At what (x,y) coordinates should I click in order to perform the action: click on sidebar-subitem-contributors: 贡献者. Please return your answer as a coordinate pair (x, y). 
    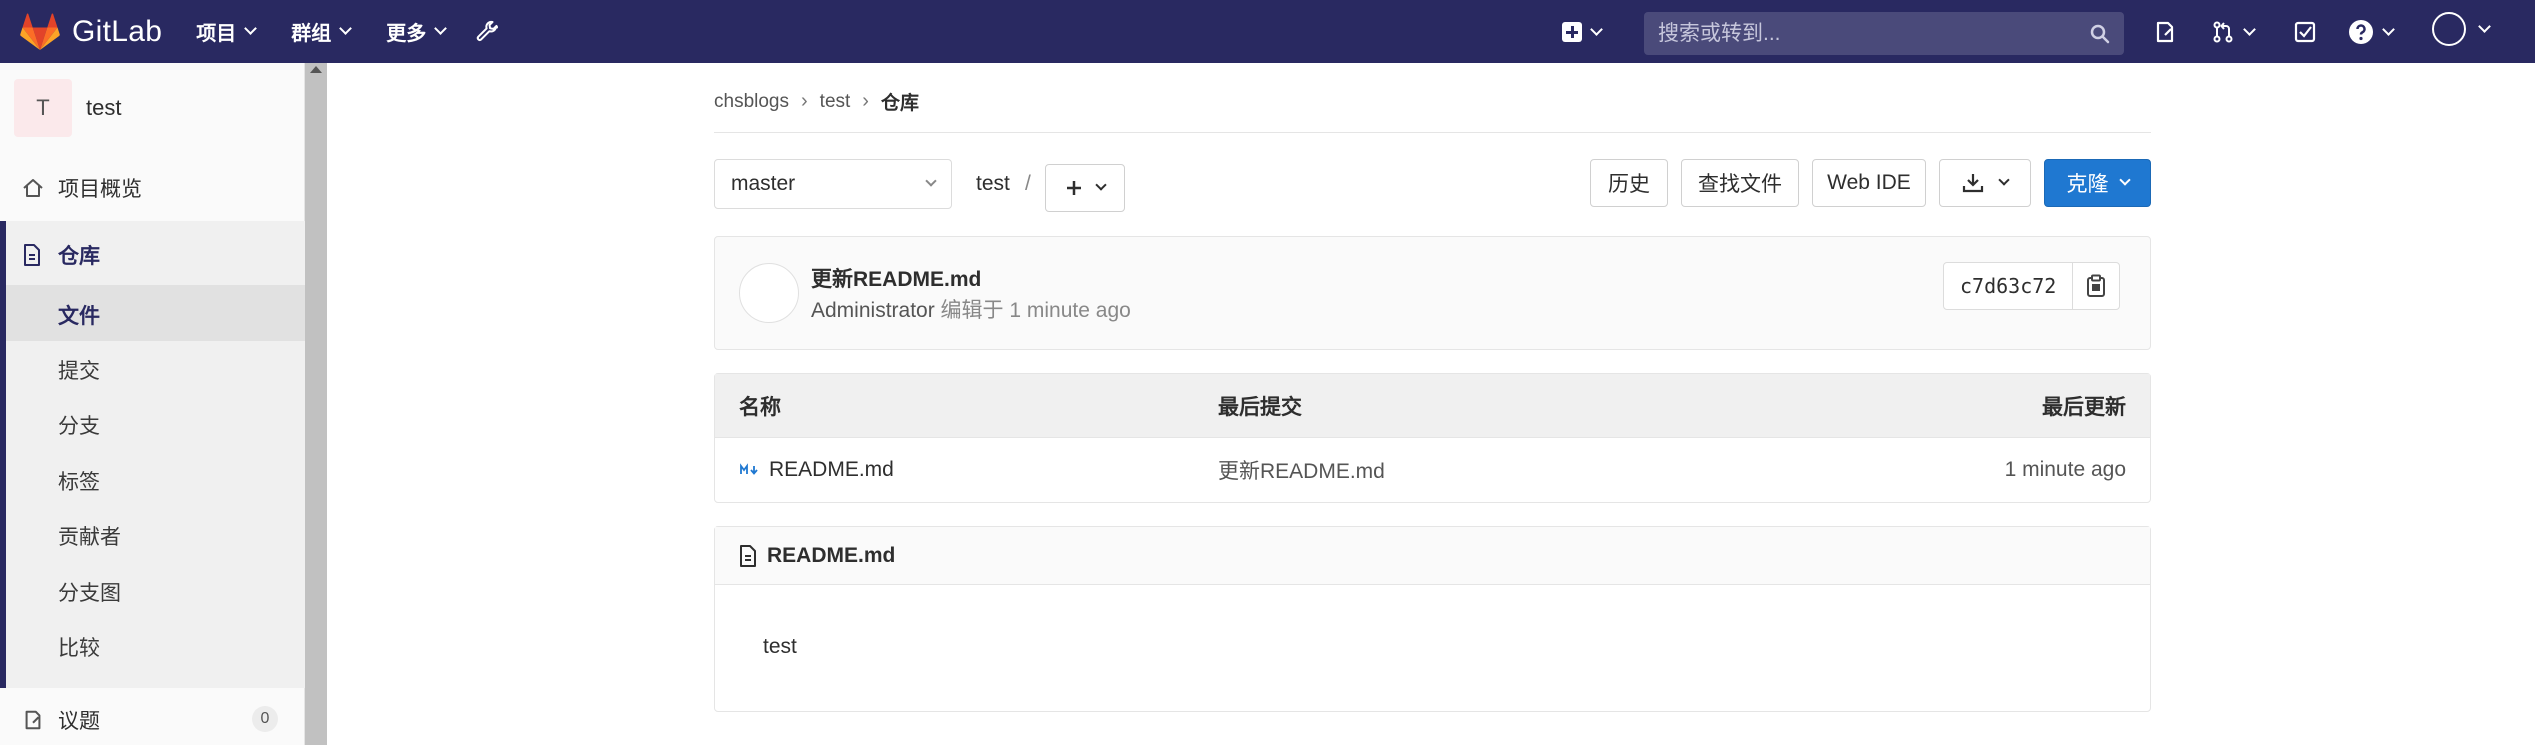
    Looking at the image, I should click on (89, 536).